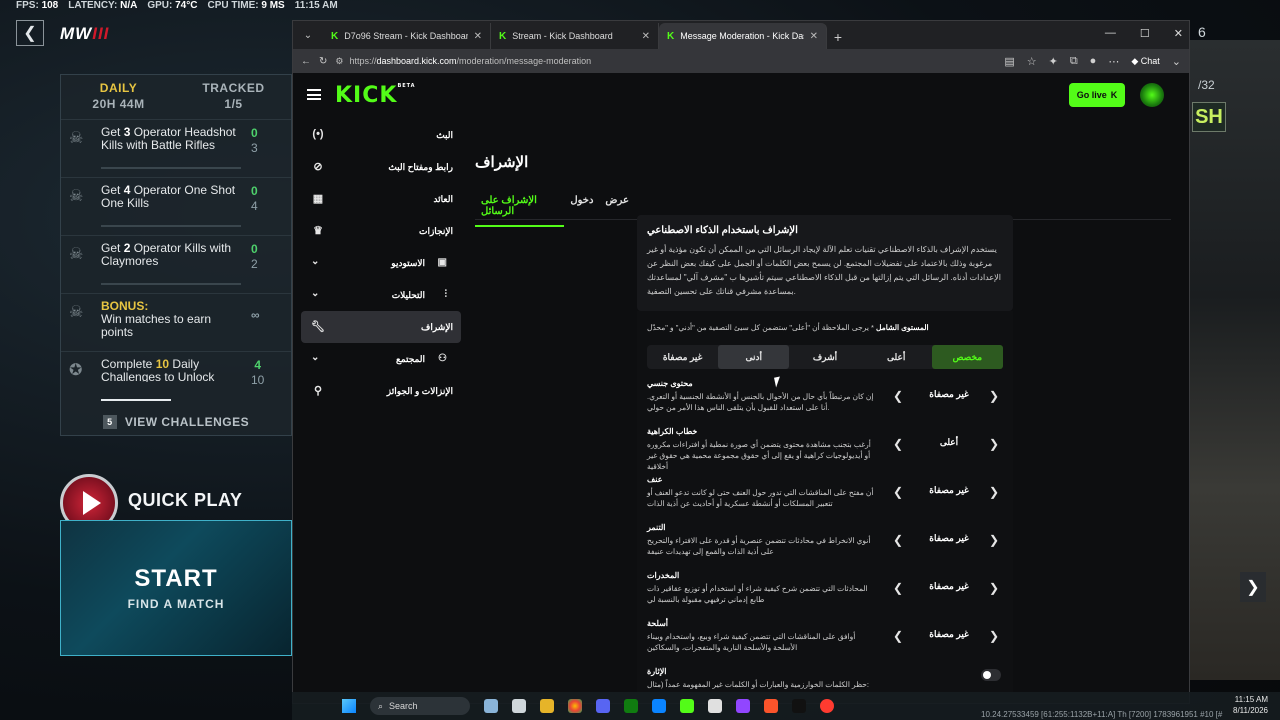  I want to click on level-lowest: أدنى, so click(754, 357).